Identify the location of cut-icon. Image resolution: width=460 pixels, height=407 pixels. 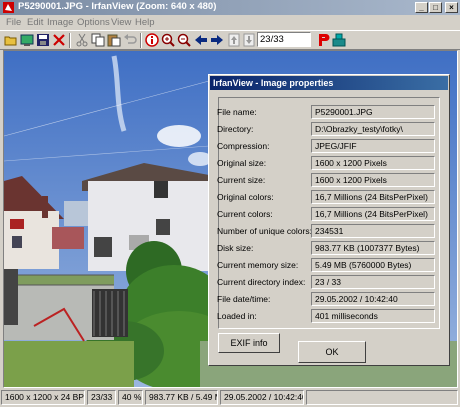
(82, 40).